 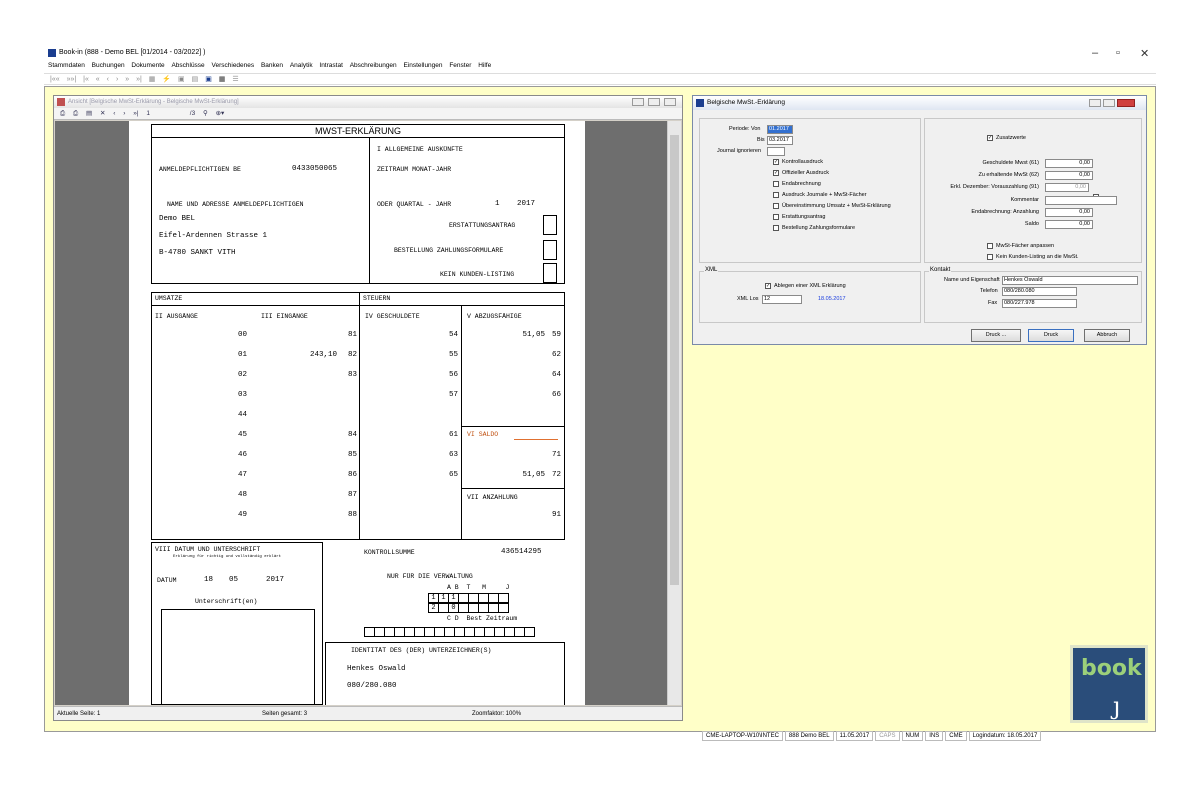 I want to click on last-icon: »|, so click(x=139, y=79).